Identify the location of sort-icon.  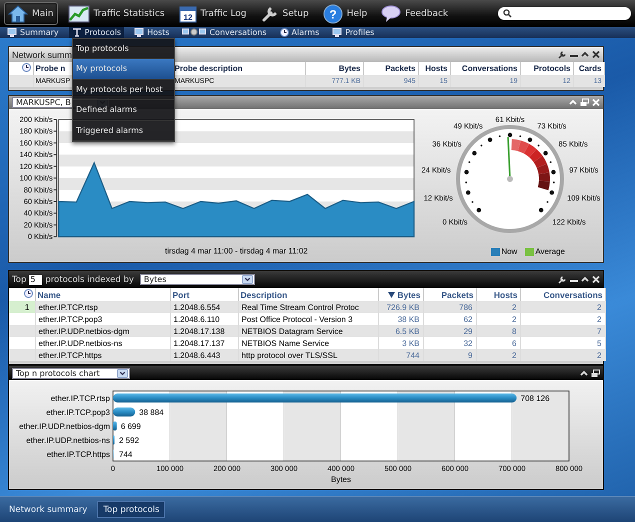
(392, 295).